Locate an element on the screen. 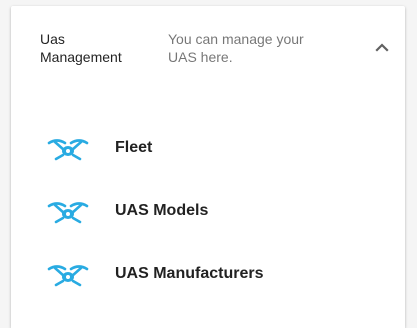  menu-item-uas-models: UAS Models is located at coordinates (216, 211).